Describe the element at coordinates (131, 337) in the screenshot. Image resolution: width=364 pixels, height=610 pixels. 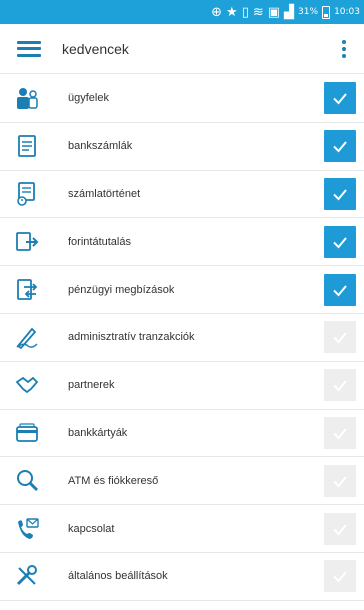
I see `list-item-label: adminisztratív tranzakciók` at that location.